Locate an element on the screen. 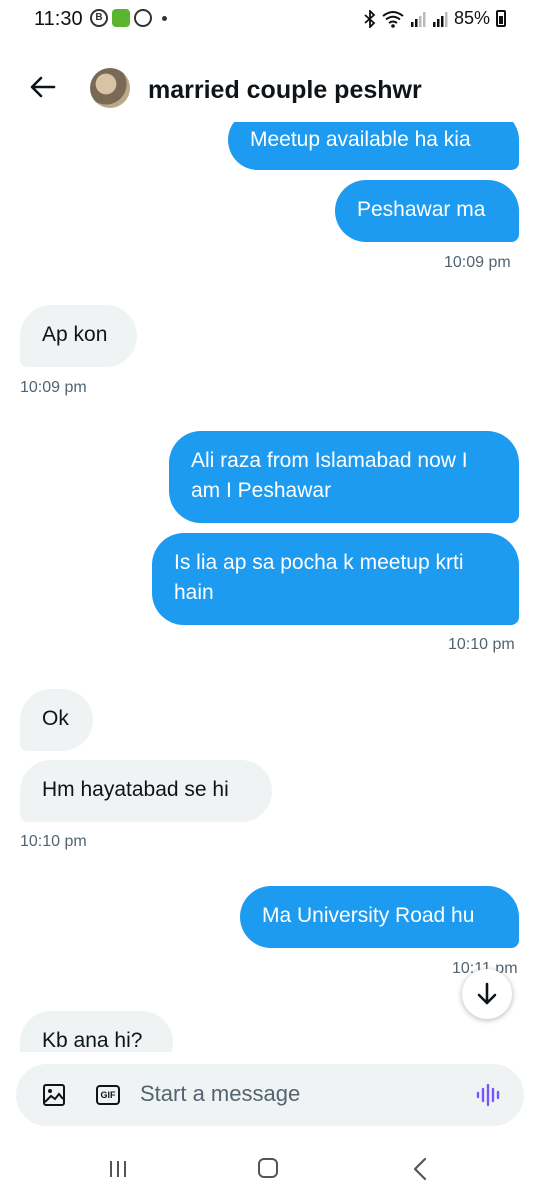  message-bubble: Kb ana hi? is located at coordinates (96, 1031).